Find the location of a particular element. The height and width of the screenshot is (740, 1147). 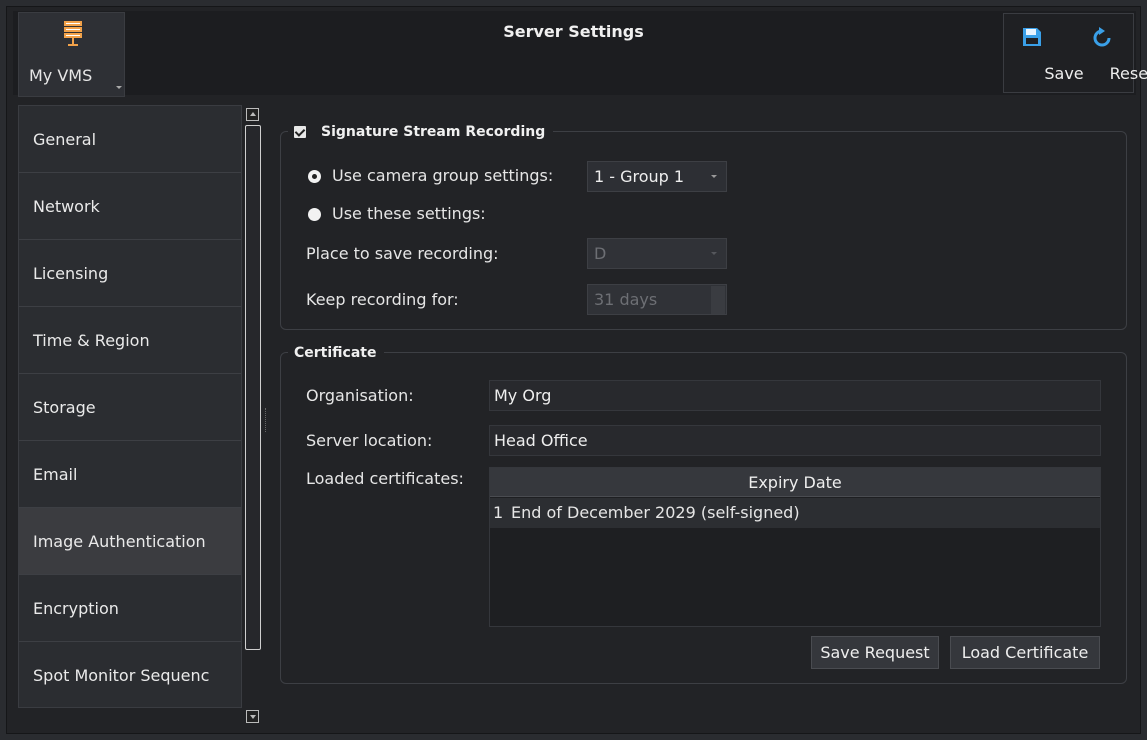

sidebar-item-encryption: Encryption is located at coordinates (130, 608).